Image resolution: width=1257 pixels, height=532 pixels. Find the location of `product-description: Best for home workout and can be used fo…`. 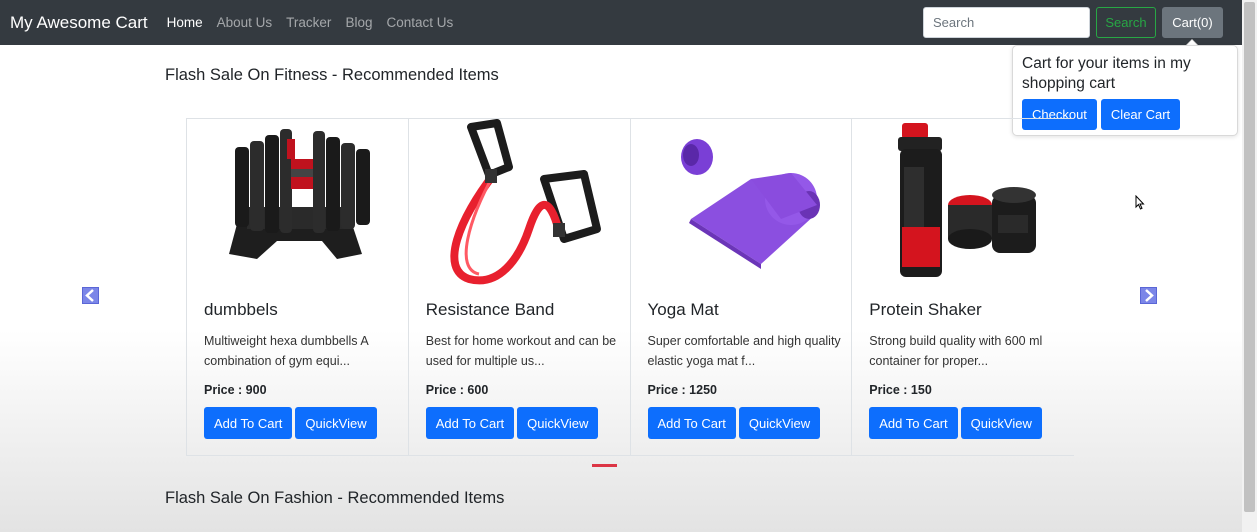

product-description: Best for home workout and can be used fo… is located at coordinates (521, 351).